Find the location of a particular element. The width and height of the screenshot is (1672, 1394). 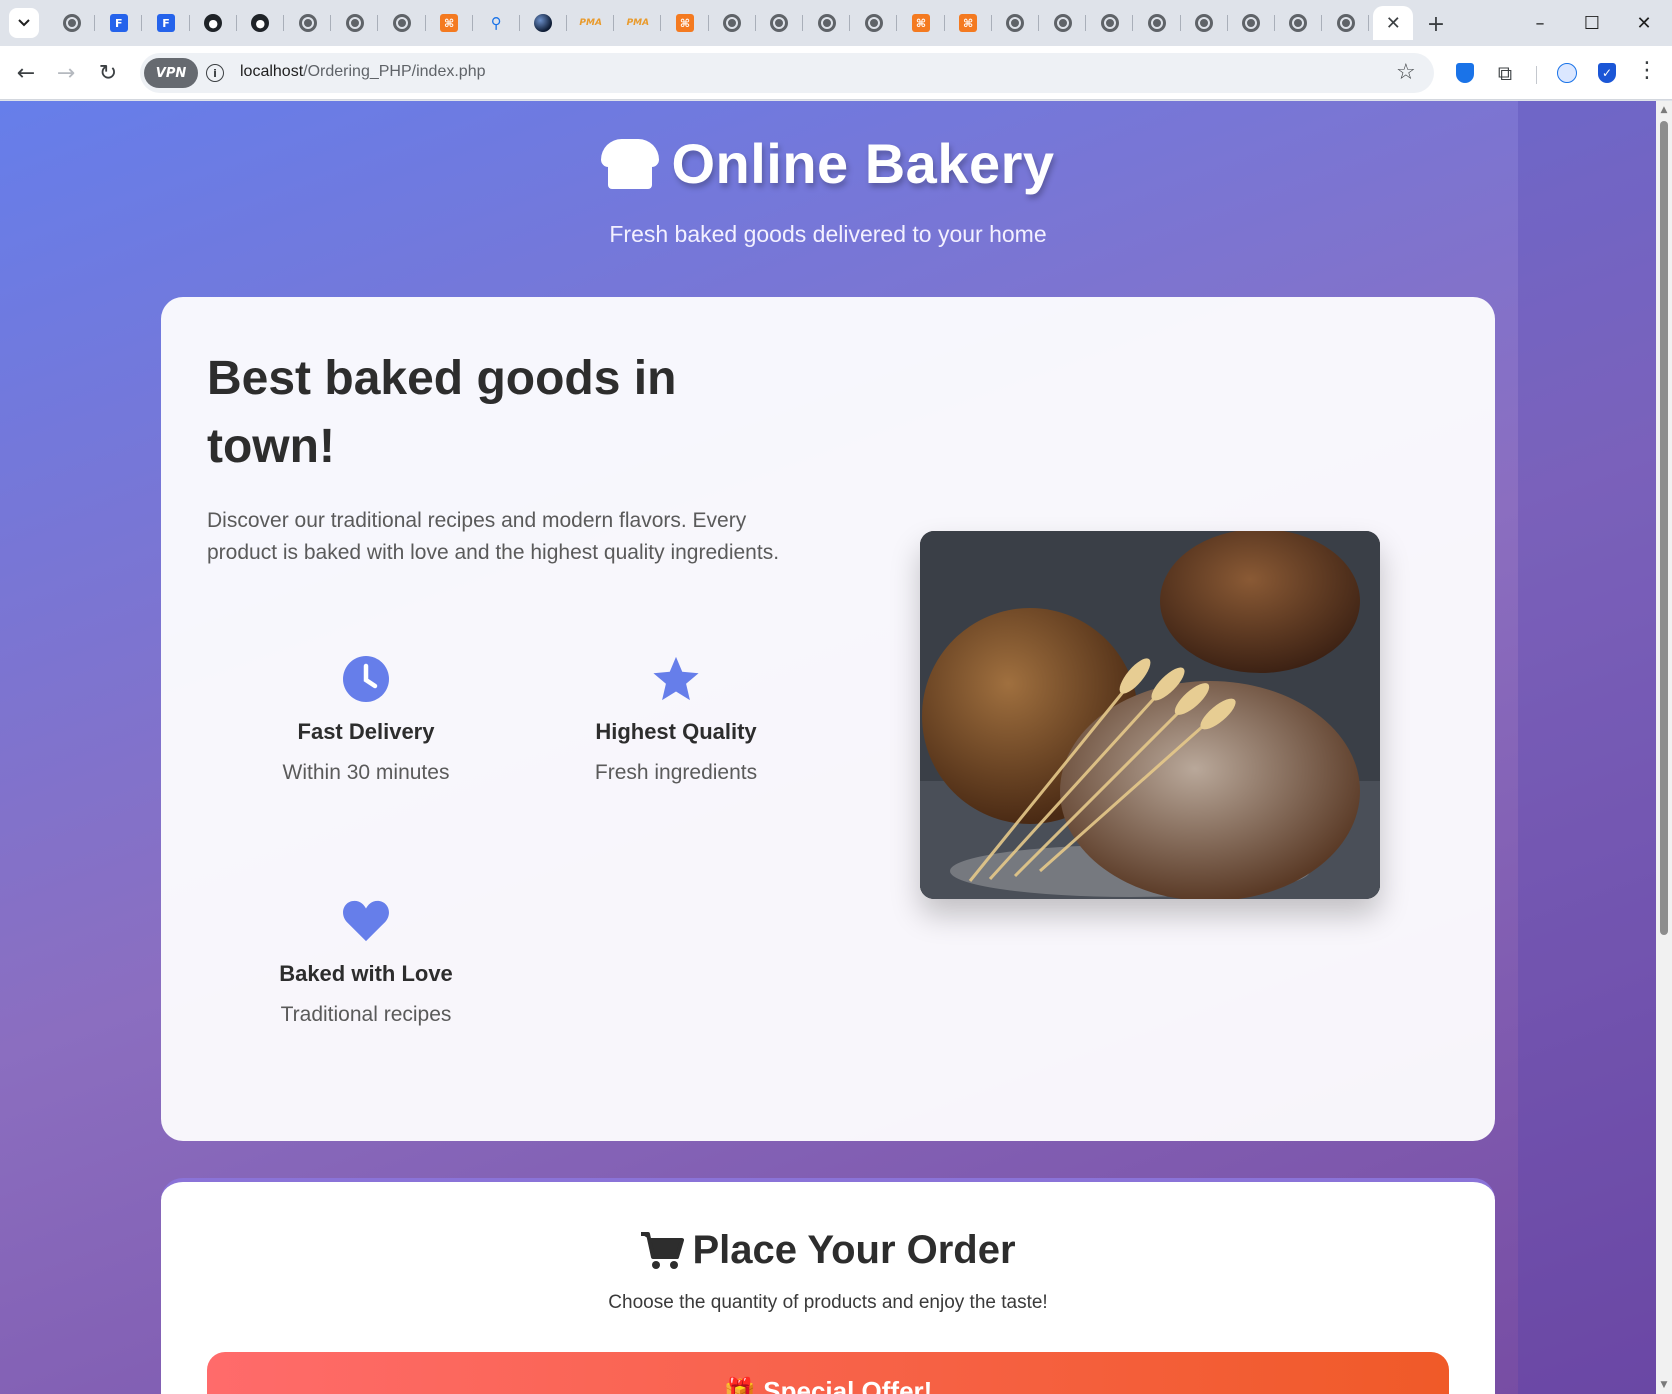

search-favicon-icon: ⚲ is located at coordinates (496, 23).